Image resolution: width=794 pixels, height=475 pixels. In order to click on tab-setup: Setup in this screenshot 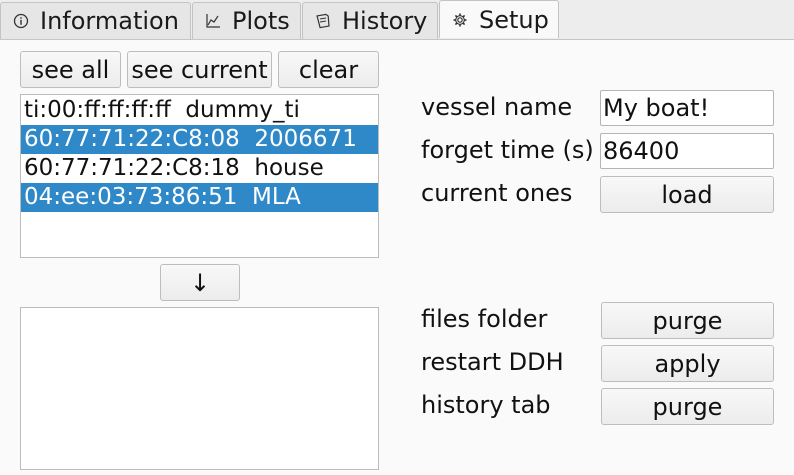, I will do `click(499, 19)`.